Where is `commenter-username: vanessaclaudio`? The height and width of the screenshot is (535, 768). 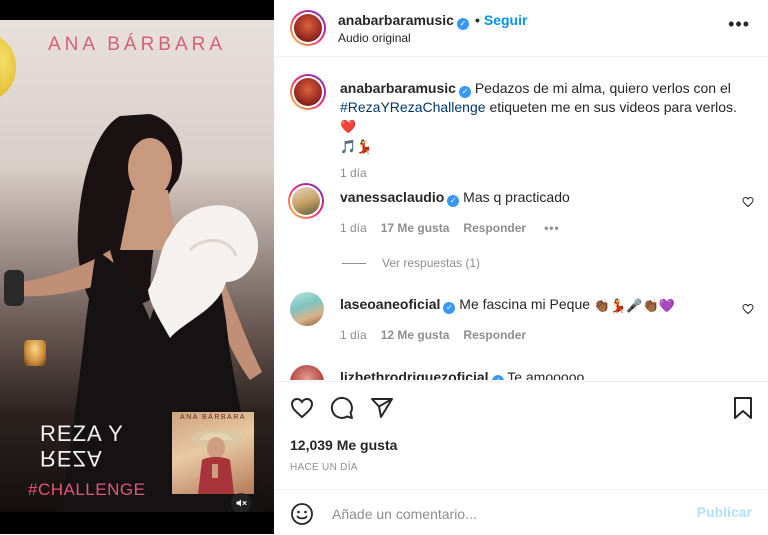
commenter-username: vanessaclaudio is located at coordinates (392, 197).